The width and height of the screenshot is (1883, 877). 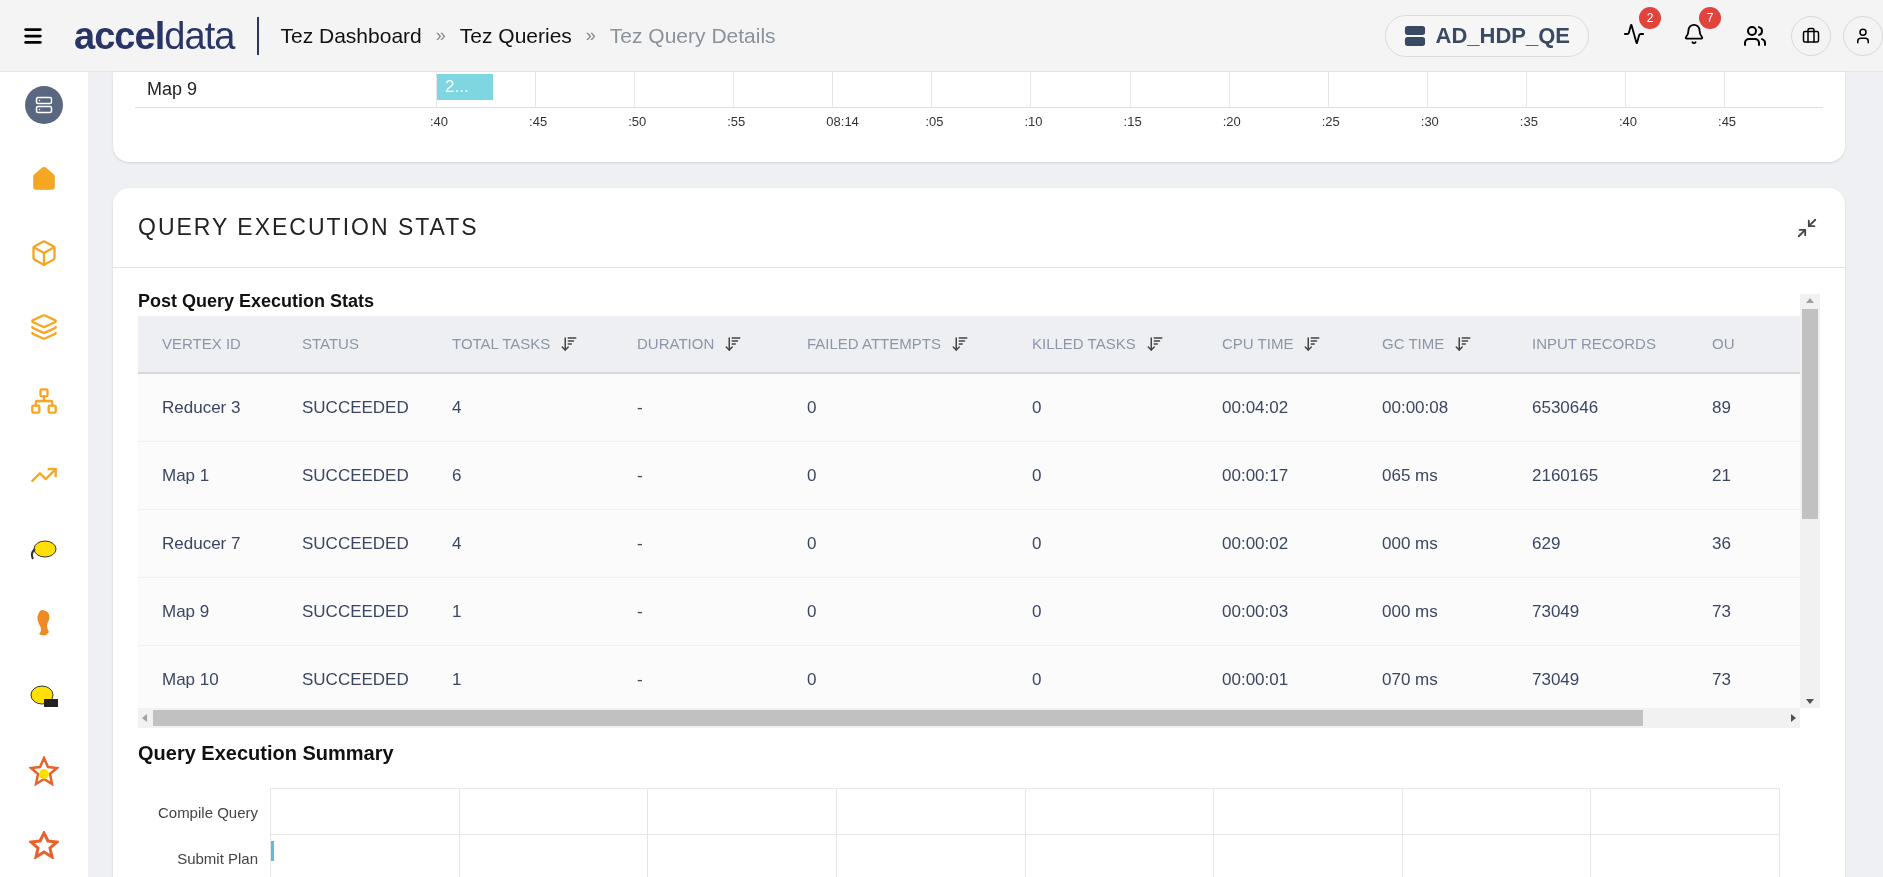 I want to click on chart-row-label: Compile Query, so click(x=207, y=813).